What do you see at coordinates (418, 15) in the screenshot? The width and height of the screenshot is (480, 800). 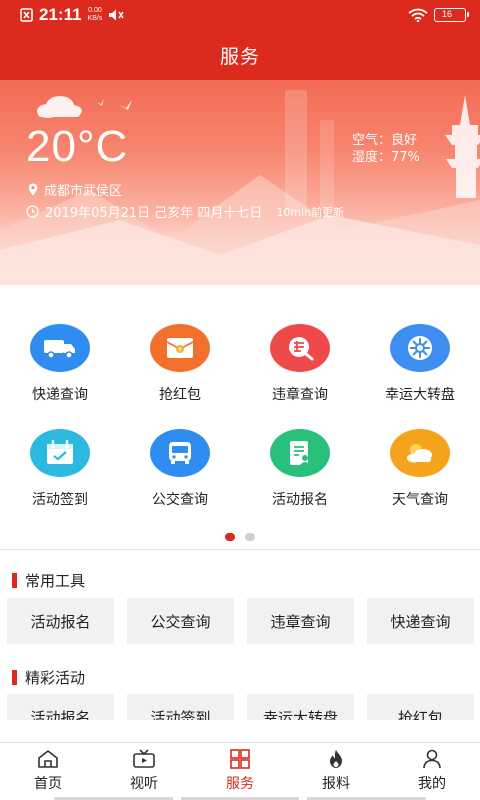 I see `wifi-icon` at bounding box center [418, 15].